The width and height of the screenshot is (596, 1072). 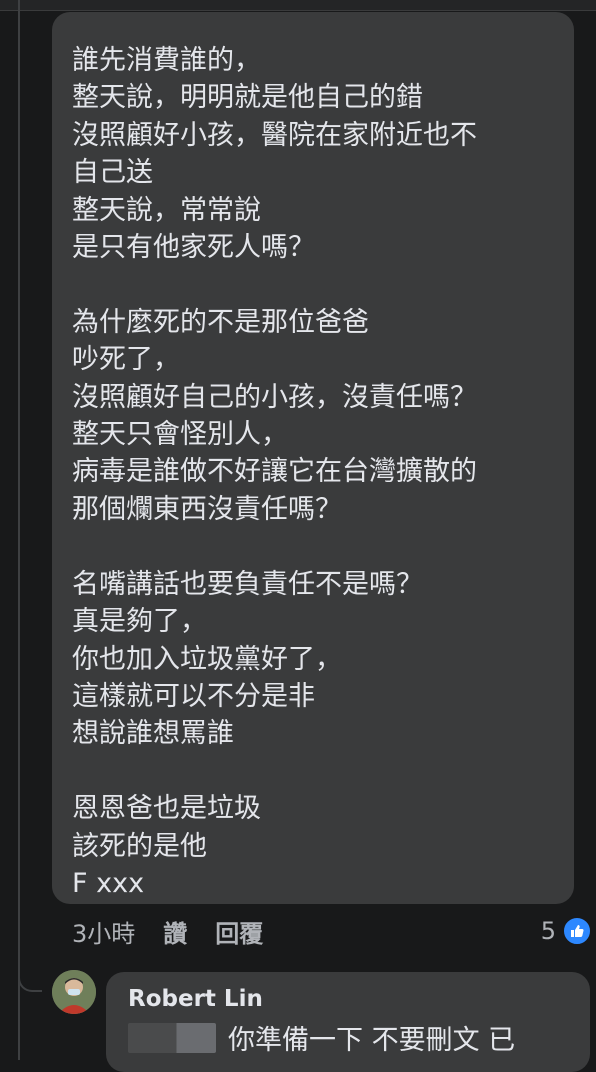 I want to click on redacted-mention, so click(x=172, y=1037).